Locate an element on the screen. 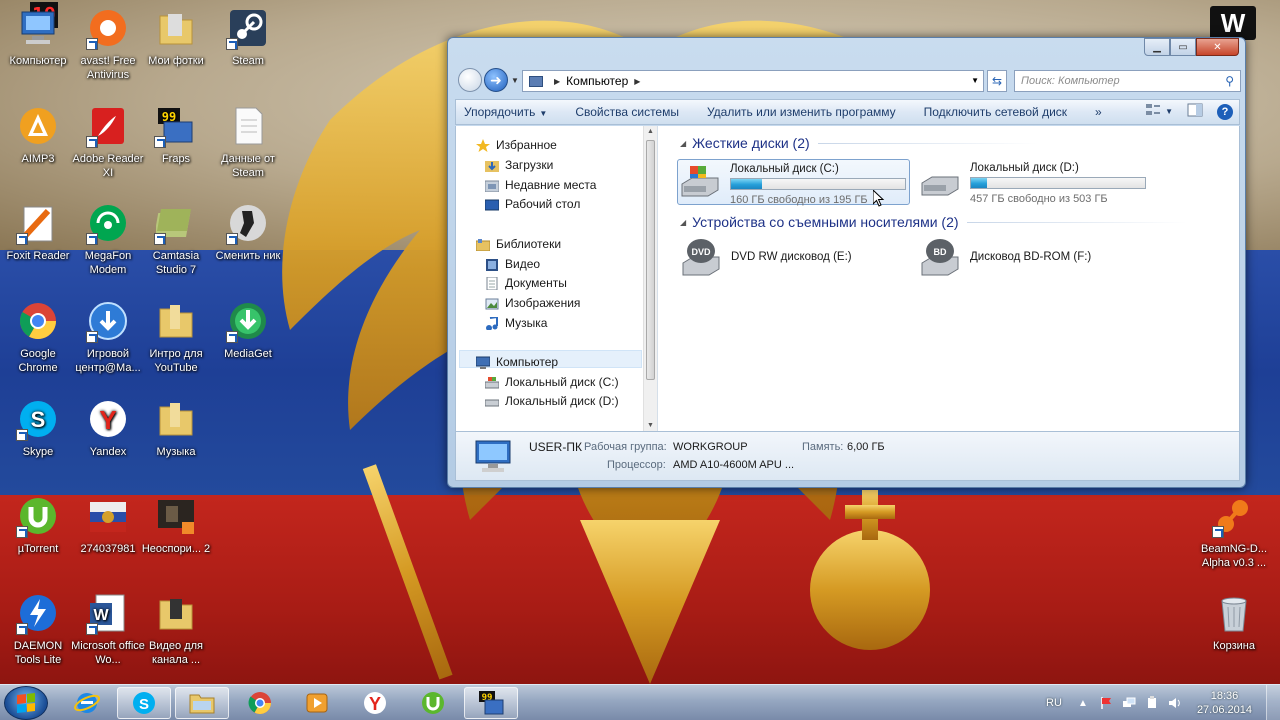  minimize-button: ▁ is located at coordinates (1157, 47).